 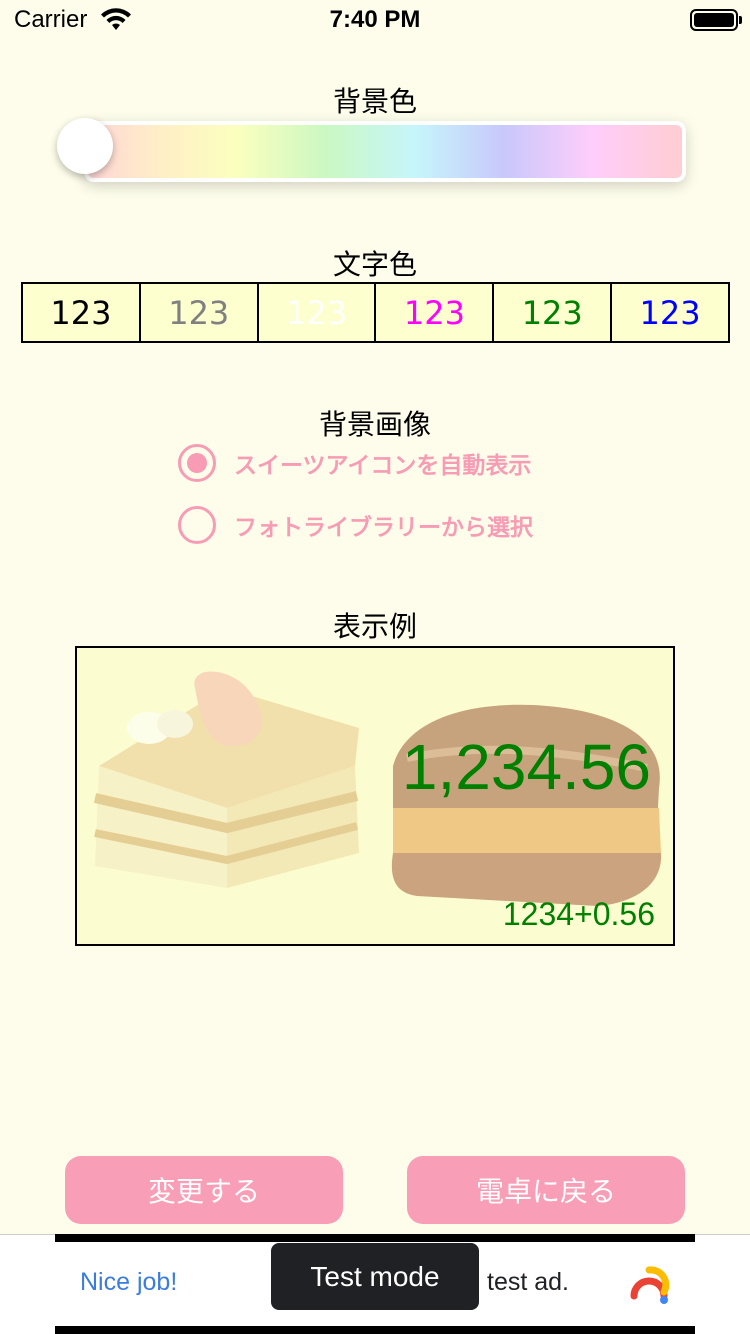 I want to click on ad-text: test ad., so click(x=528, y=1282).